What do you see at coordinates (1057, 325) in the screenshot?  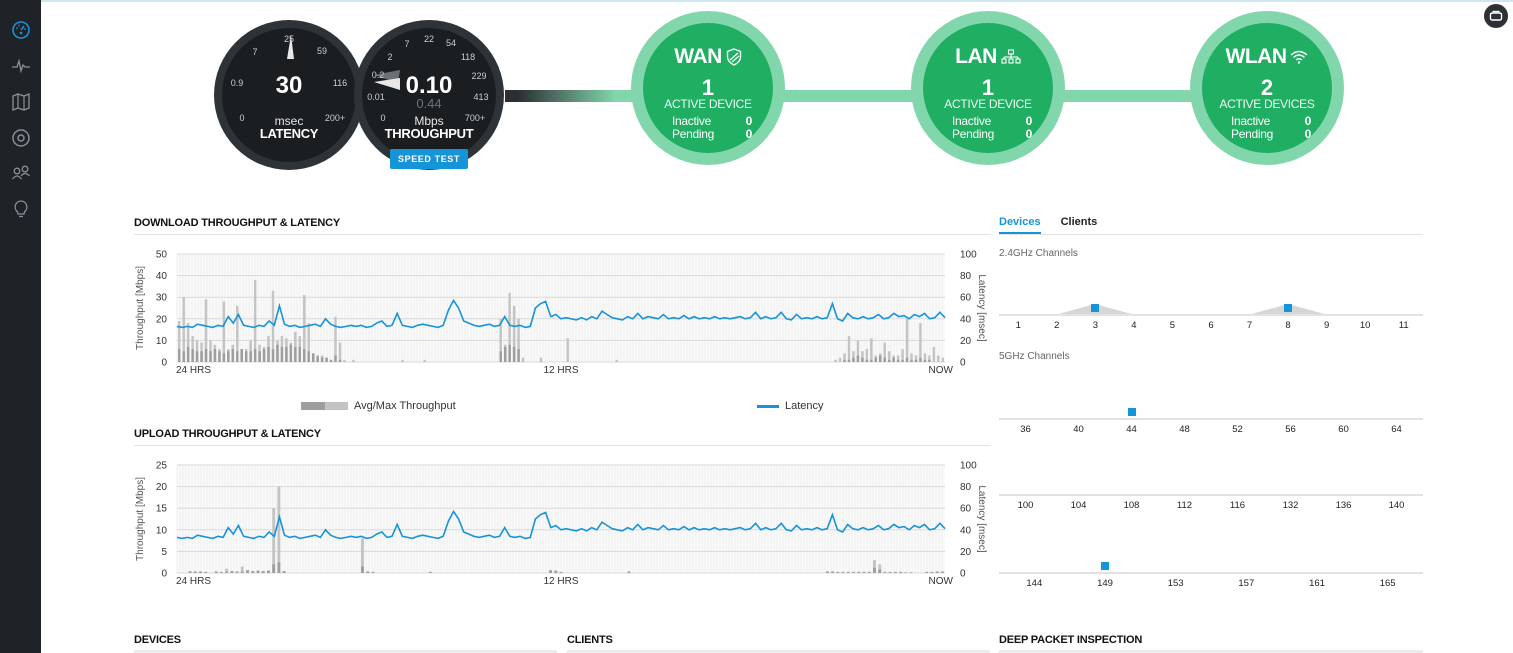 I see `channel-label: 2` at bounding box center [1057, 325].